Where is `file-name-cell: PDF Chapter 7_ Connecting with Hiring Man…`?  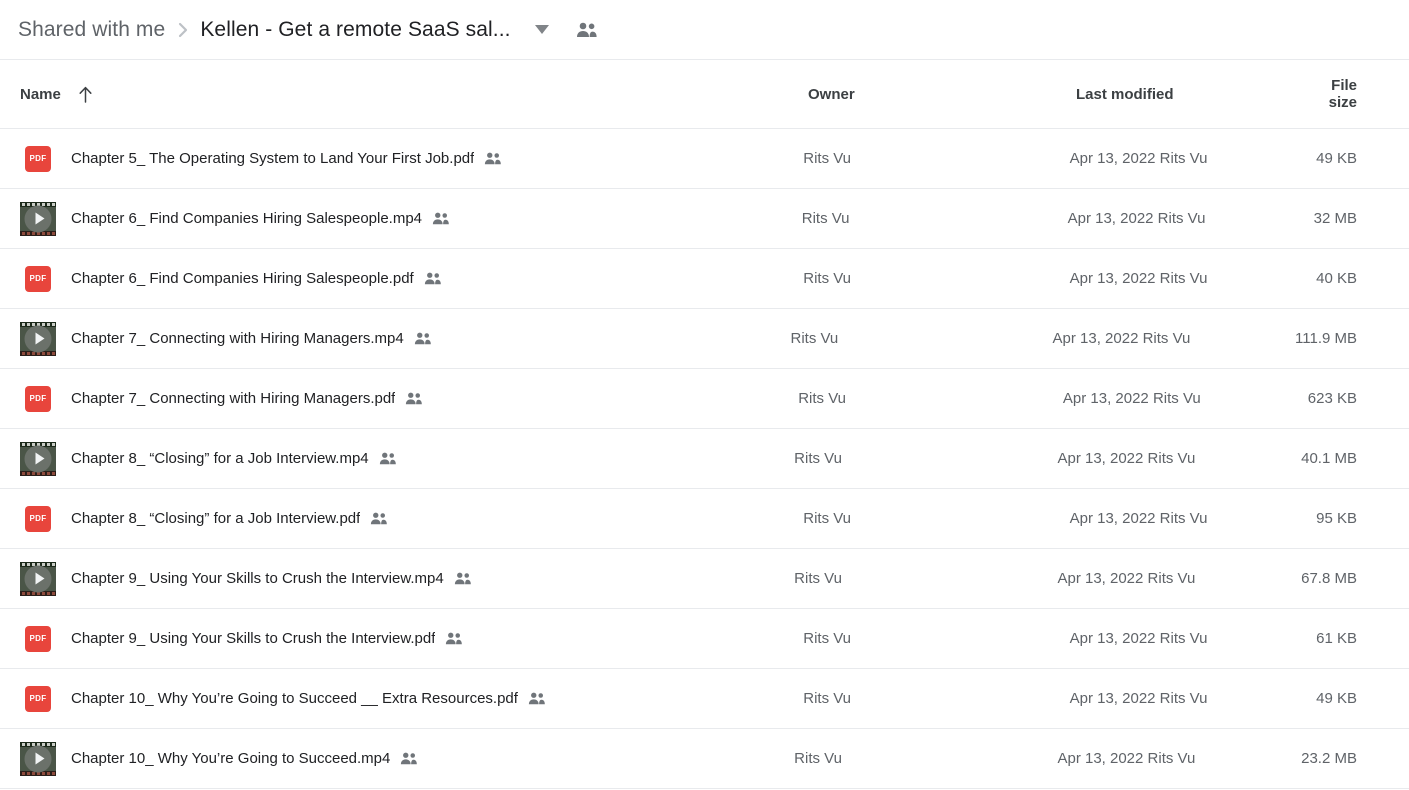
file-name-cell: PDF Chapter 7_ Connecting with Hiring Man… is located at coordinates (409, 399).